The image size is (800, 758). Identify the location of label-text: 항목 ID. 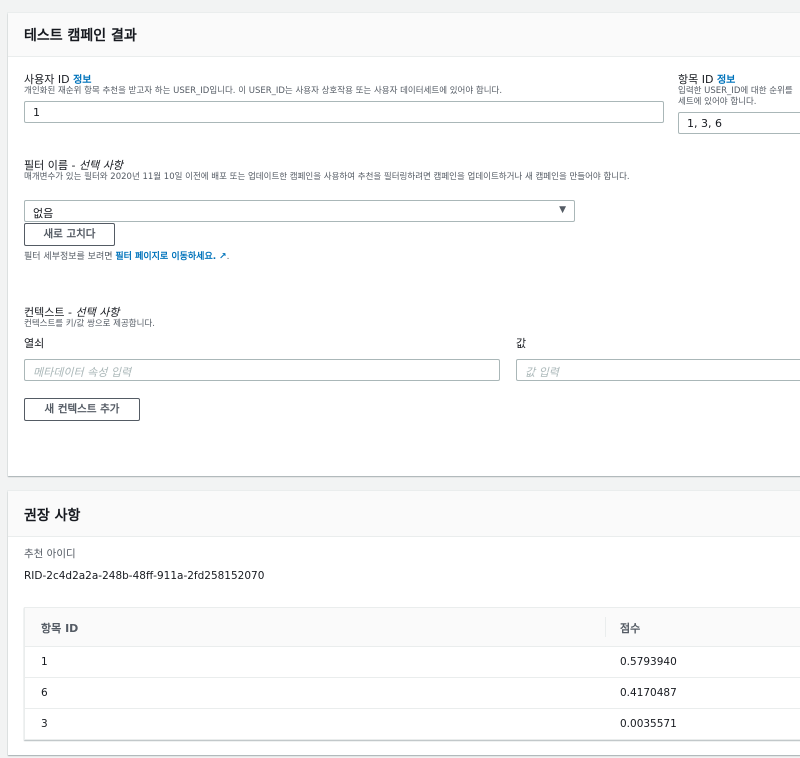
(696, 79).